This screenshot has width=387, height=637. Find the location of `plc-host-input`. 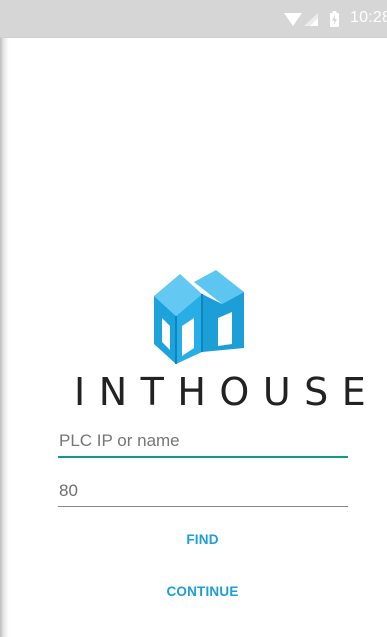

plc-host-input is located at coordinates (203, 442).